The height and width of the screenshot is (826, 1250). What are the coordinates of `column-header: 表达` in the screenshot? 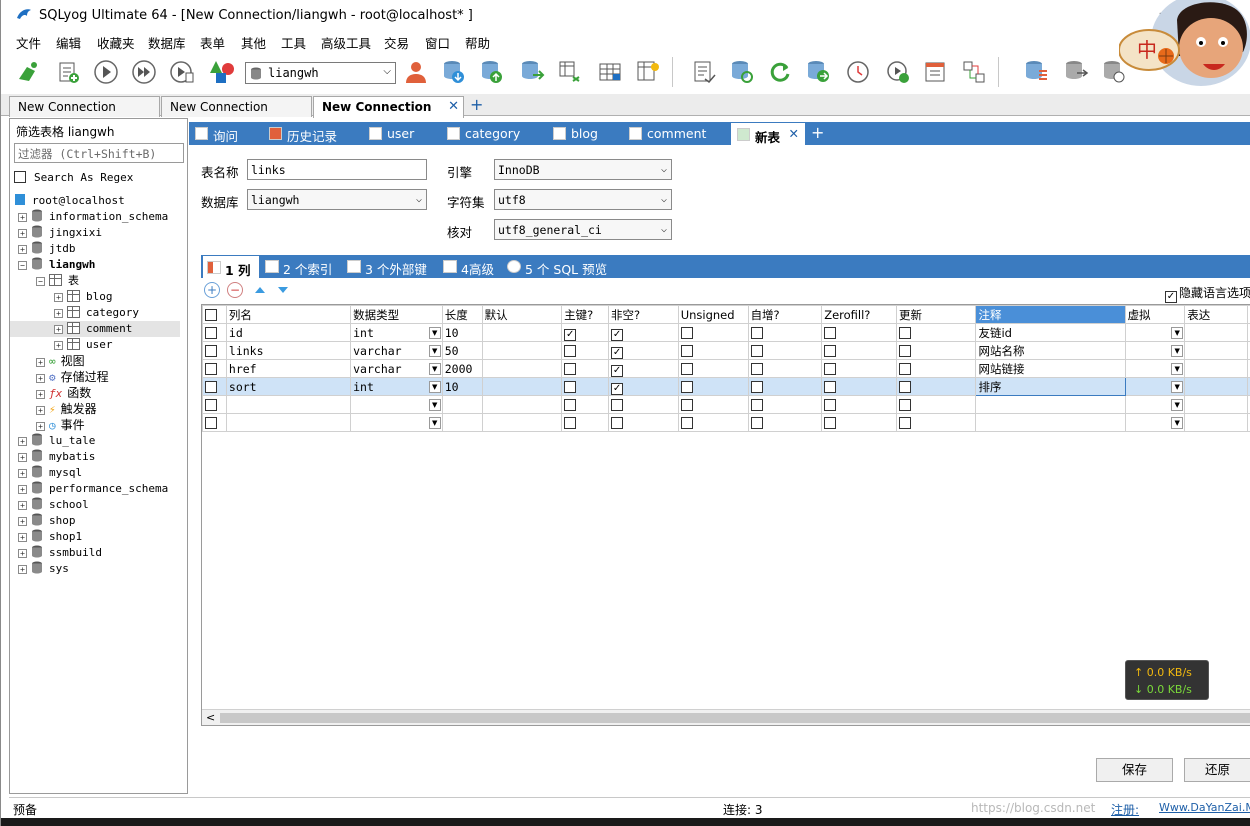 It's located at (1216, 314).